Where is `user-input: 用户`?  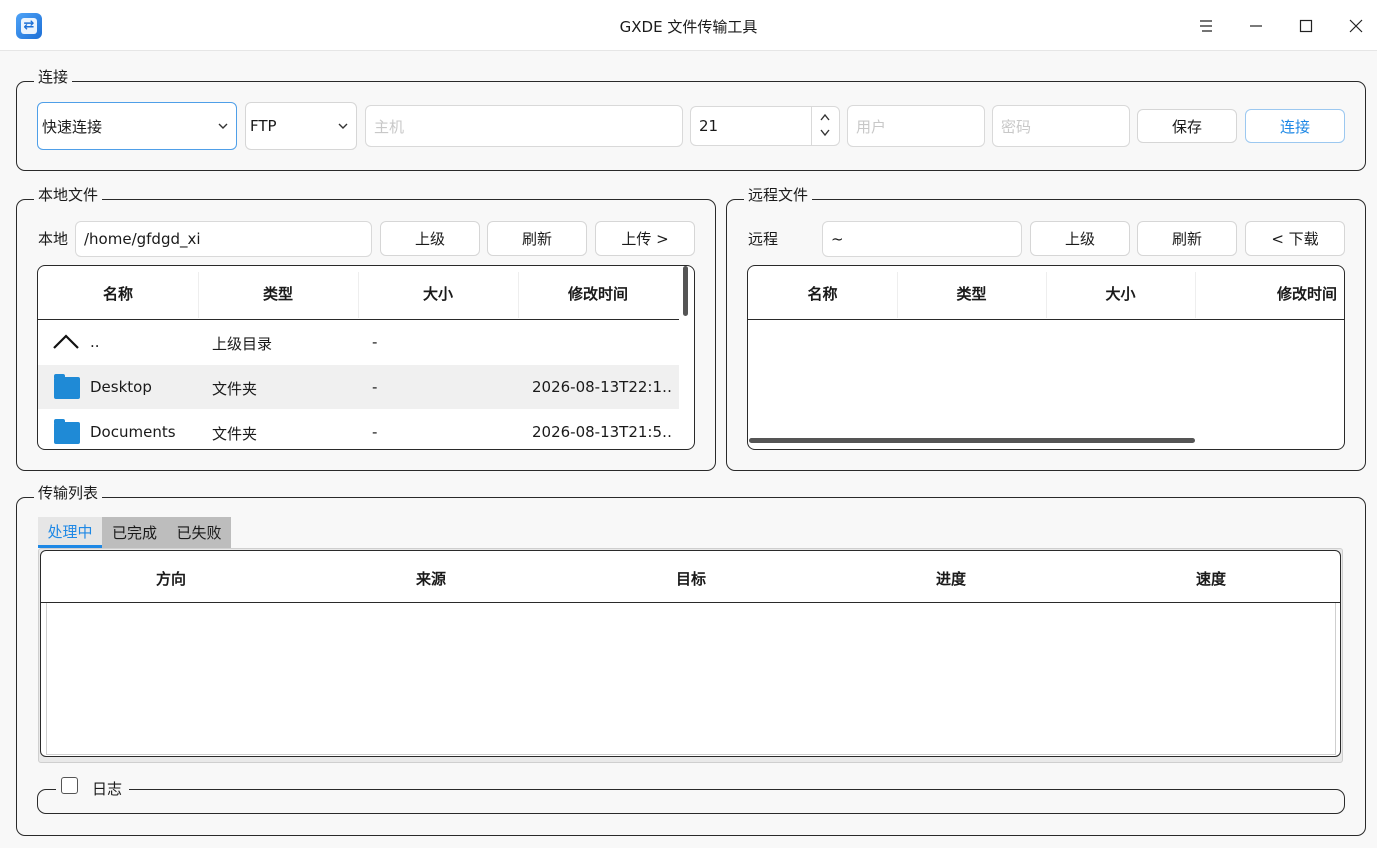 user-input: 用户 is located at coordinates (916, 126).